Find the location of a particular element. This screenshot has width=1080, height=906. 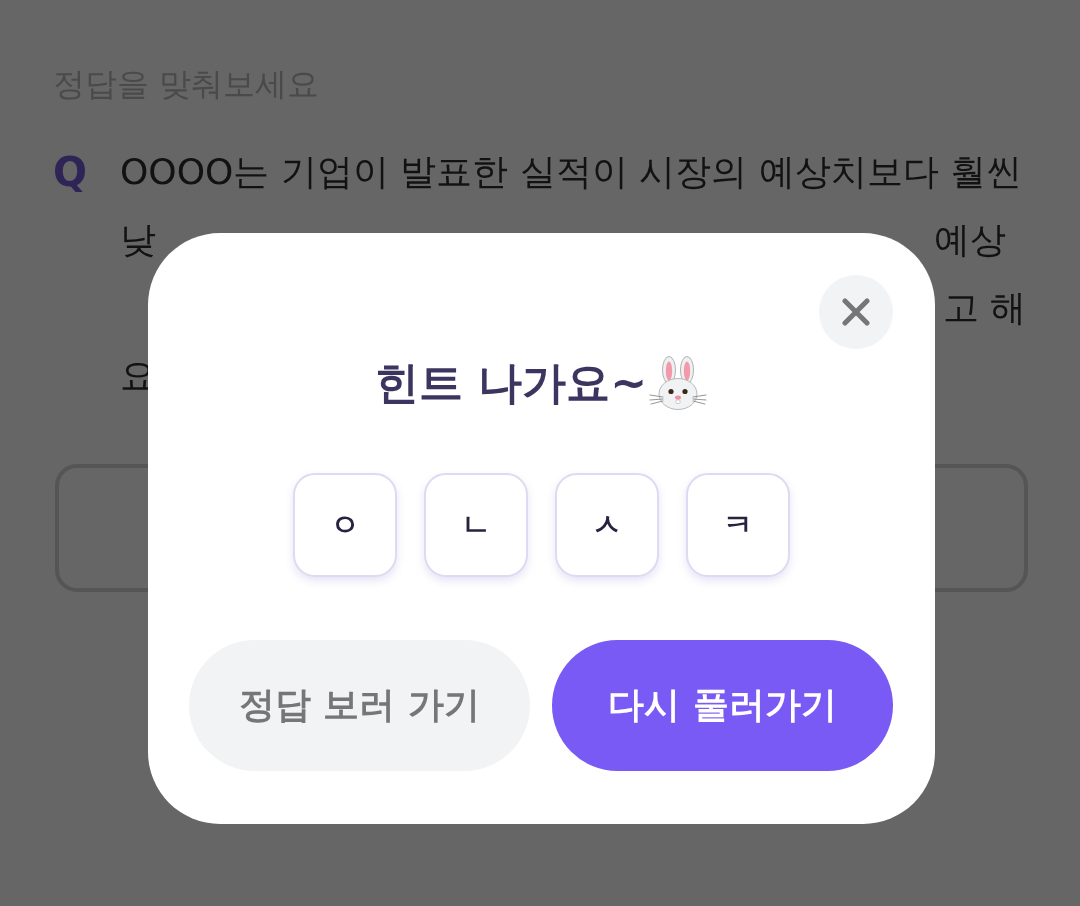

show-answer-button: 정답 보러 가기 is located at coordinates (359, 705).